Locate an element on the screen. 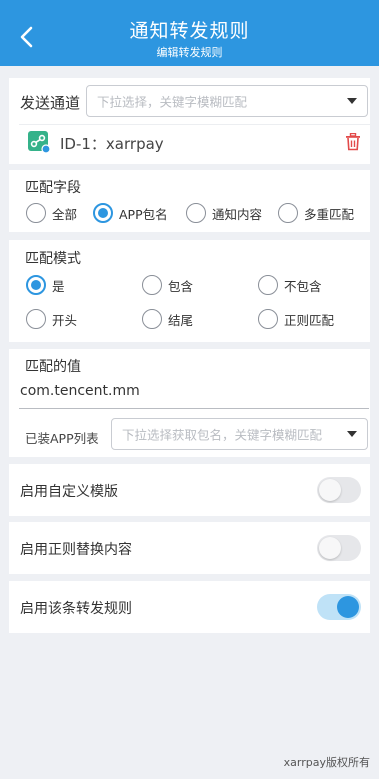  regex-replace-toggle is located at coordinates (339, 548).